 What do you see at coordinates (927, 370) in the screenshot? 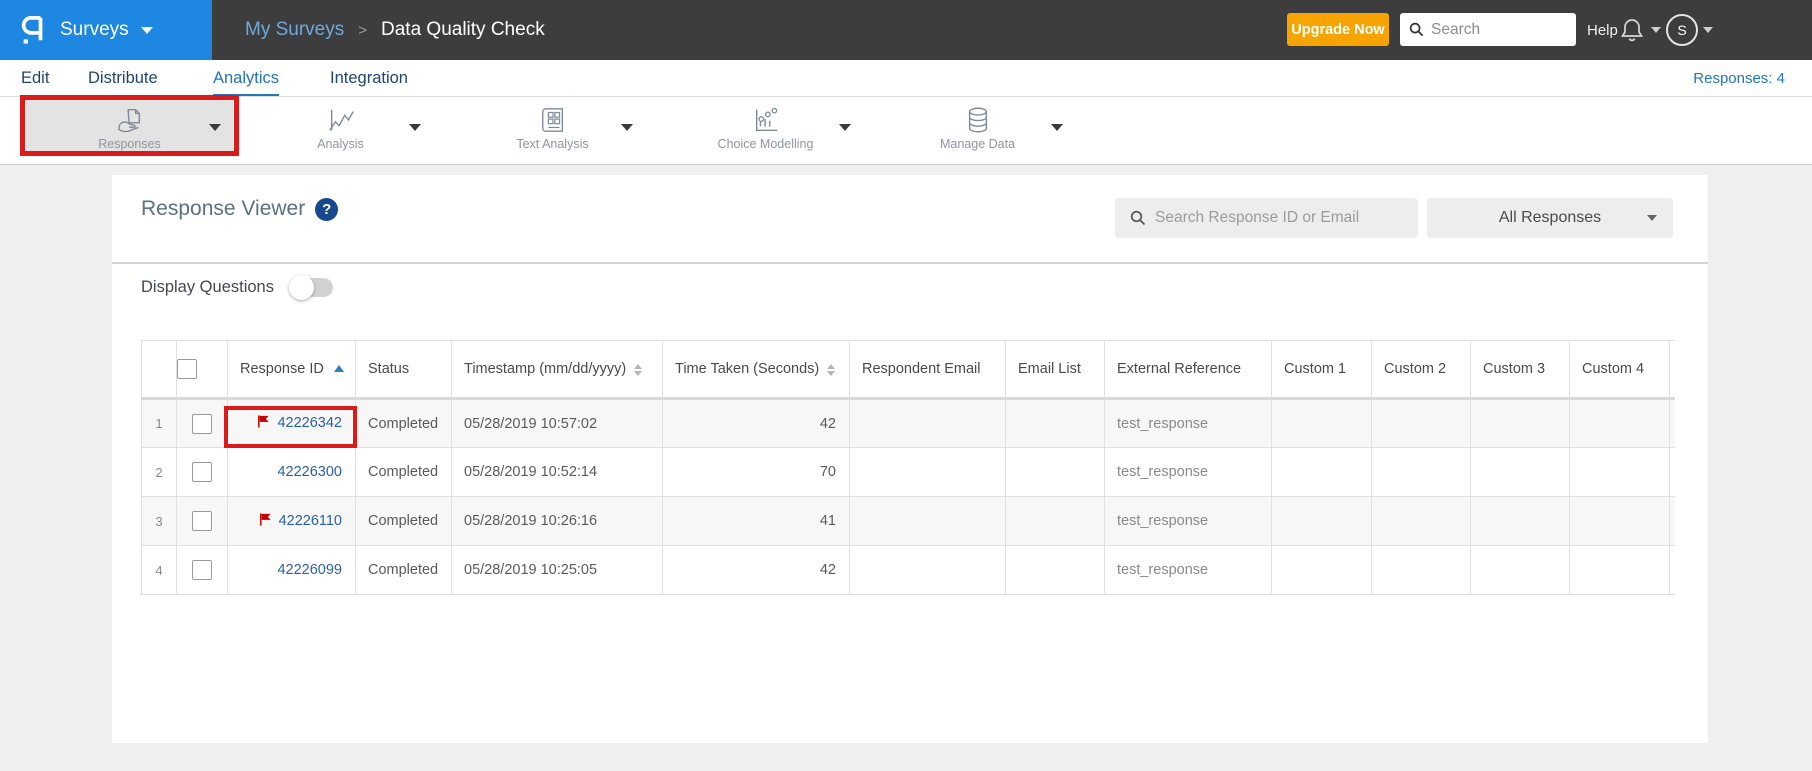
I see `header-respondent-email: Respondent Email` at bounding box center [927, 370].